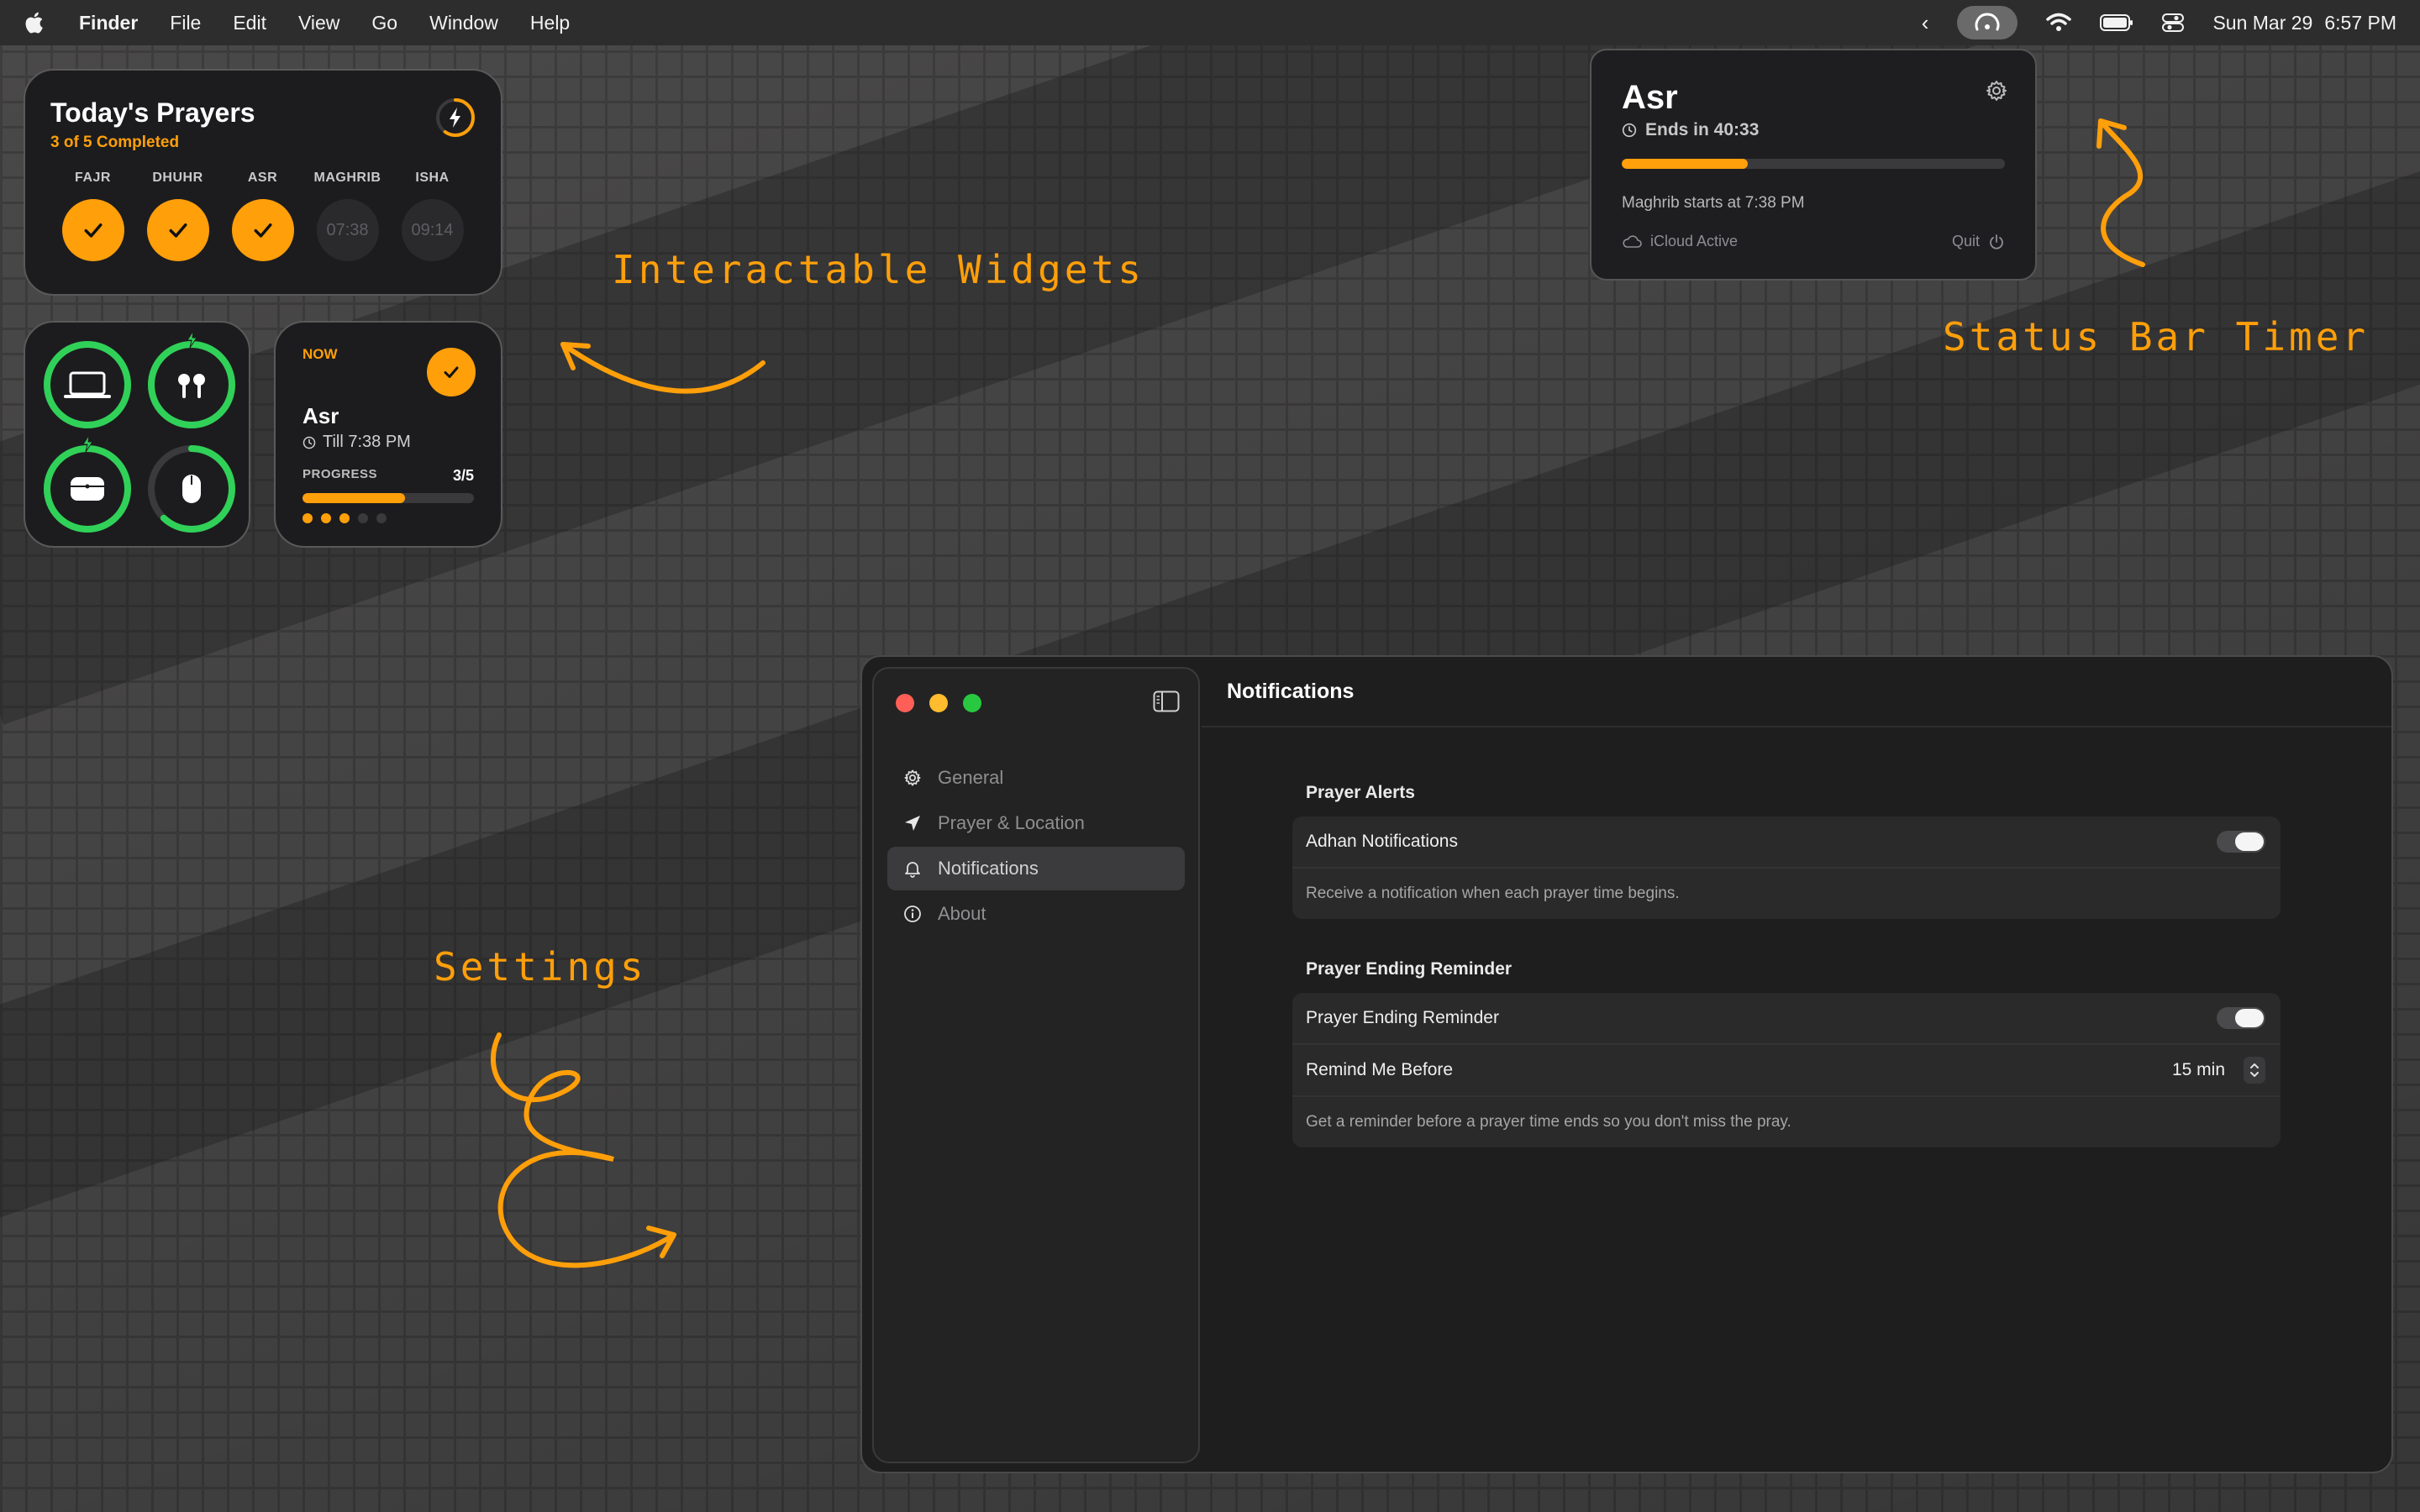 The image size is (2420, 1512). Describe the element at coordinates (109, 23) in the screenshot. I see `menu-app-name: Finder` at that location.